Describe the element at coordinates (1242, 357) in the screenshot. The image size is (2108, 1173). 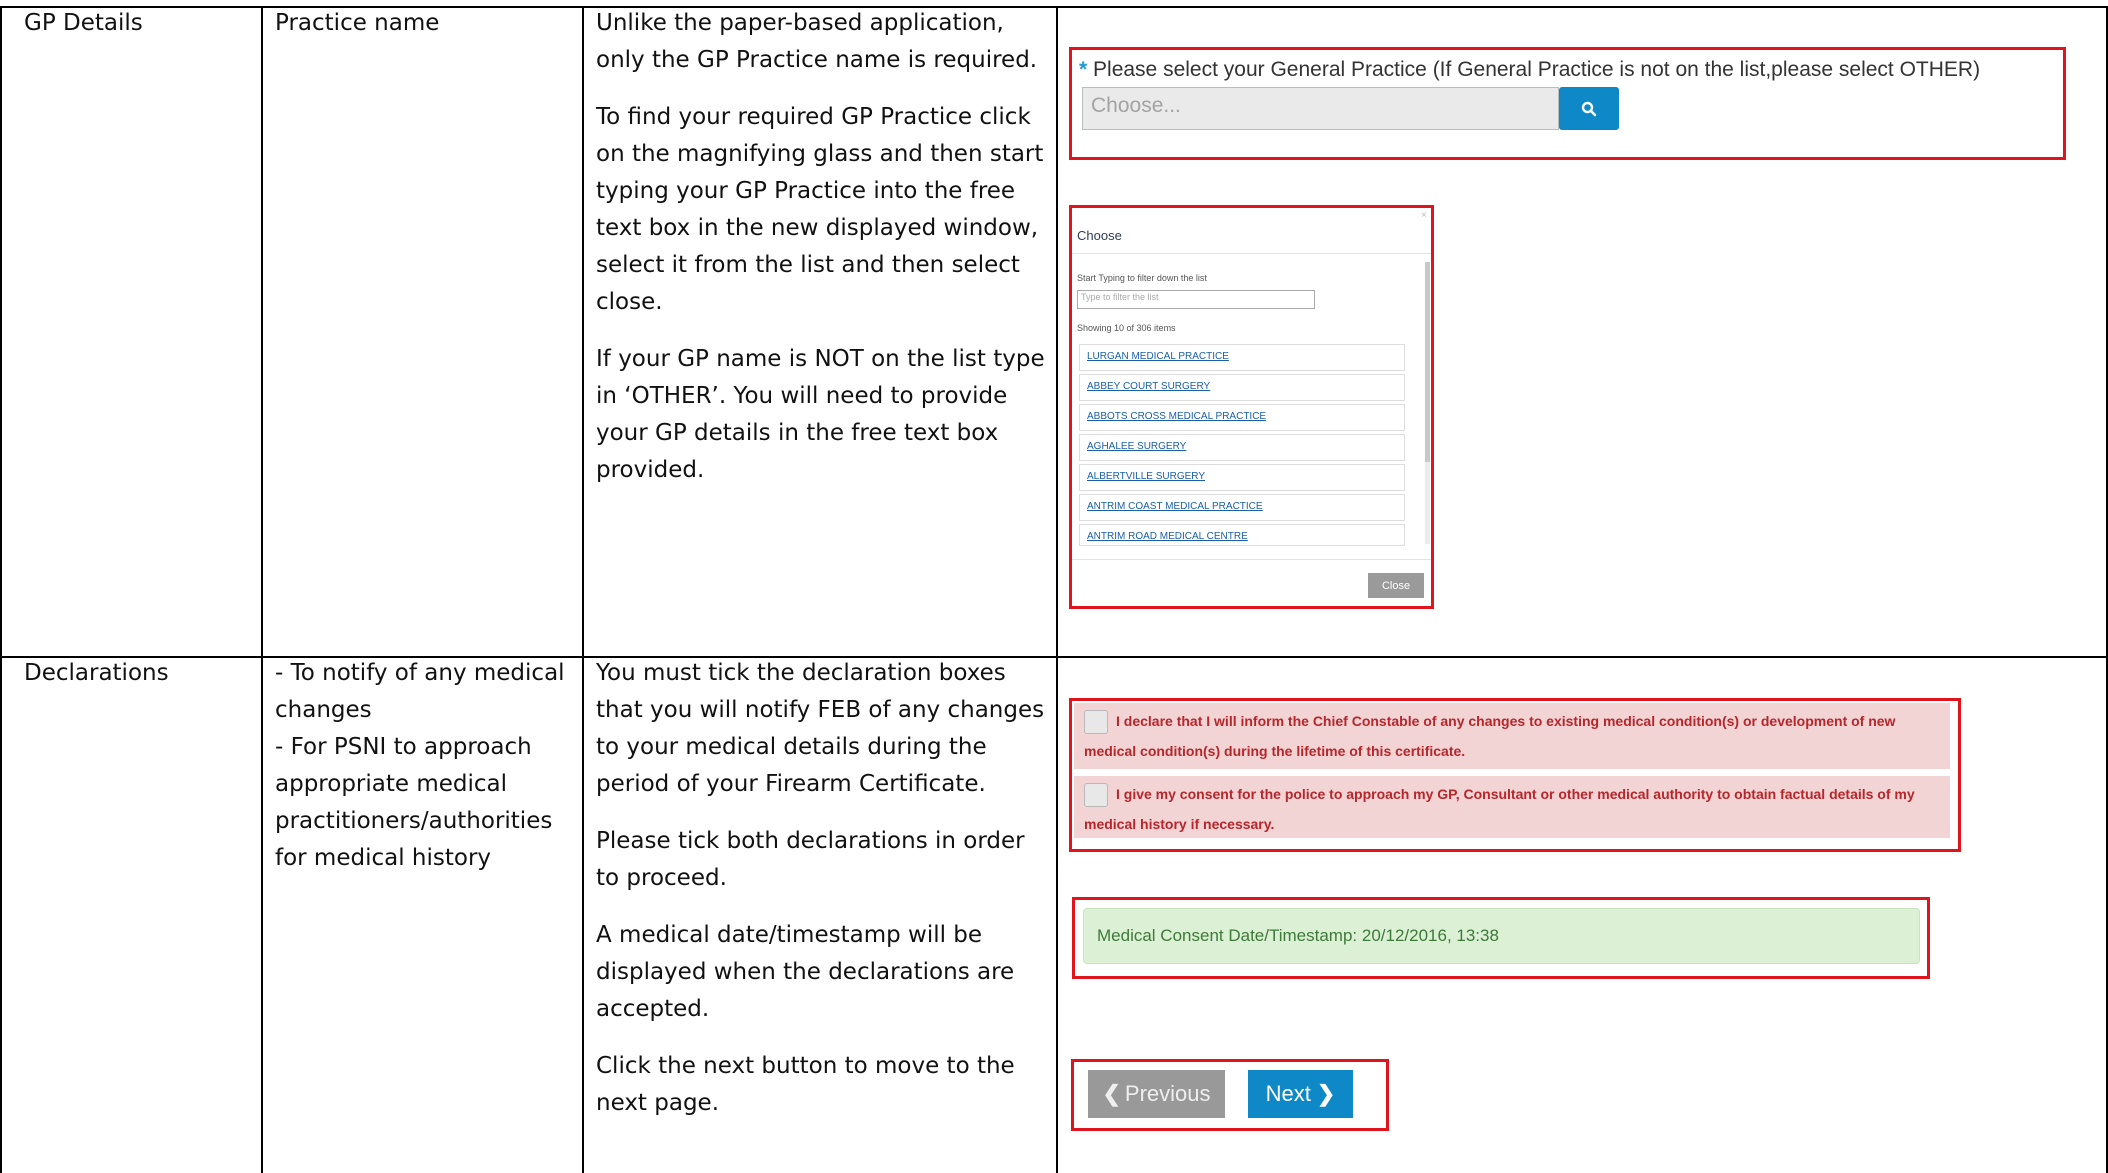
I see `modal-list-item: LURGAN MEDICAL PRACTICE` at that location.